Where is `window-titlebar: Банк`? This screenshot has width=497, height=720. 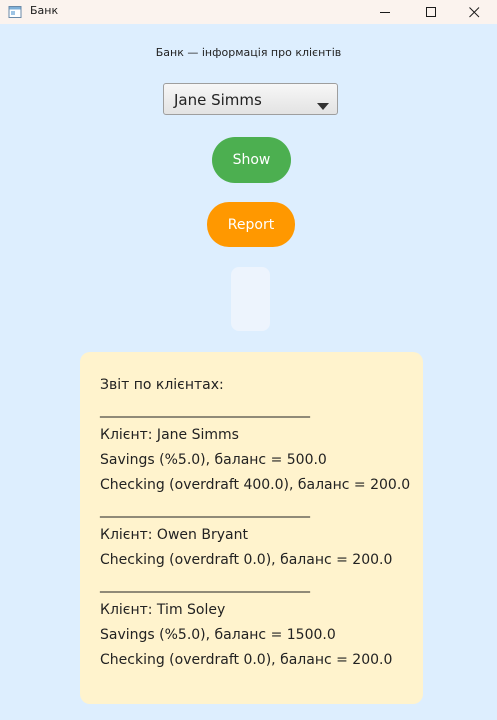 window-titlebar: Банк is located at coordinates (248, 12).